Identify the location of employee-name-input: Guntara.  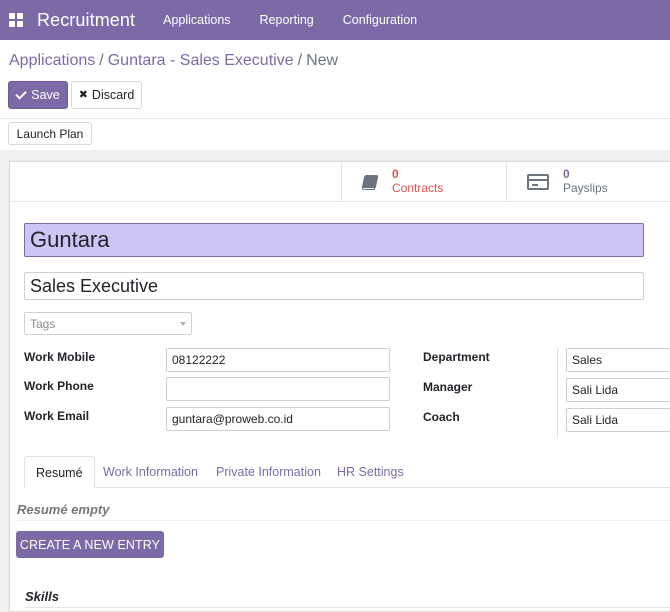
(334, 240).